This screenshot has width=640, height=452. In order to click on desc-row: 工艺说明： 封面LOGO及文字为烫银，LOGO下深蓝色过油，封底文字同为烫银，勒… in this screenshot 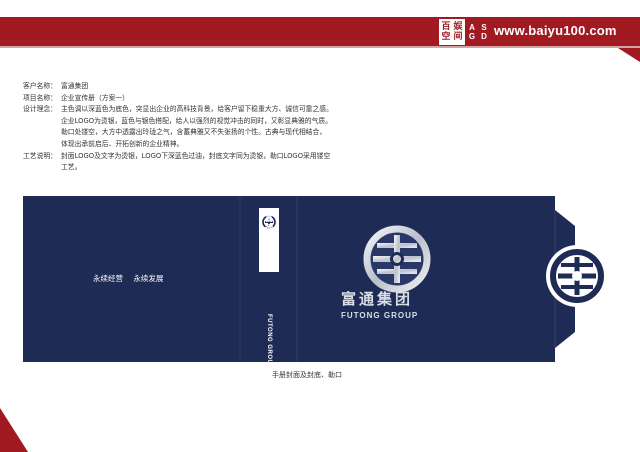, I will do `click(223, 157)`.